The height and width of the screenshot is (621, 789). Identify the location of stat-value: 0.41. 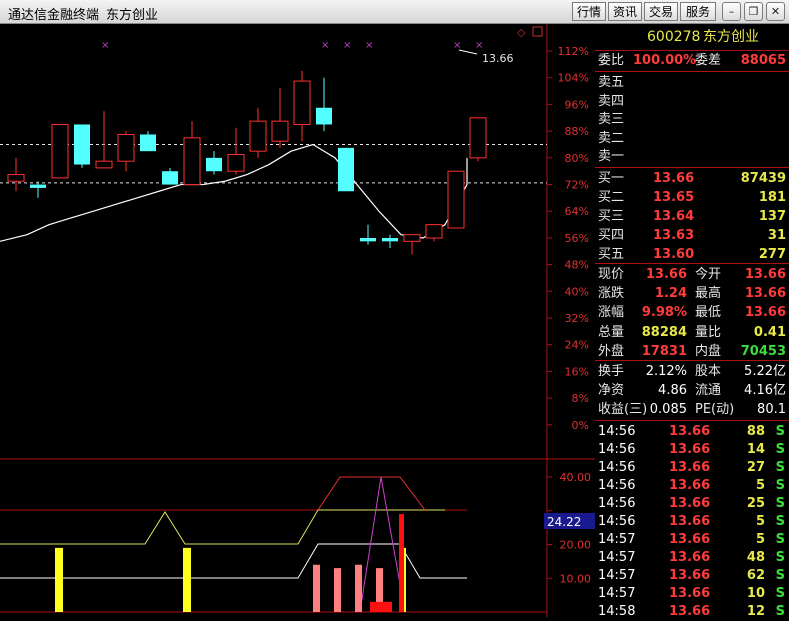
(769, 332).